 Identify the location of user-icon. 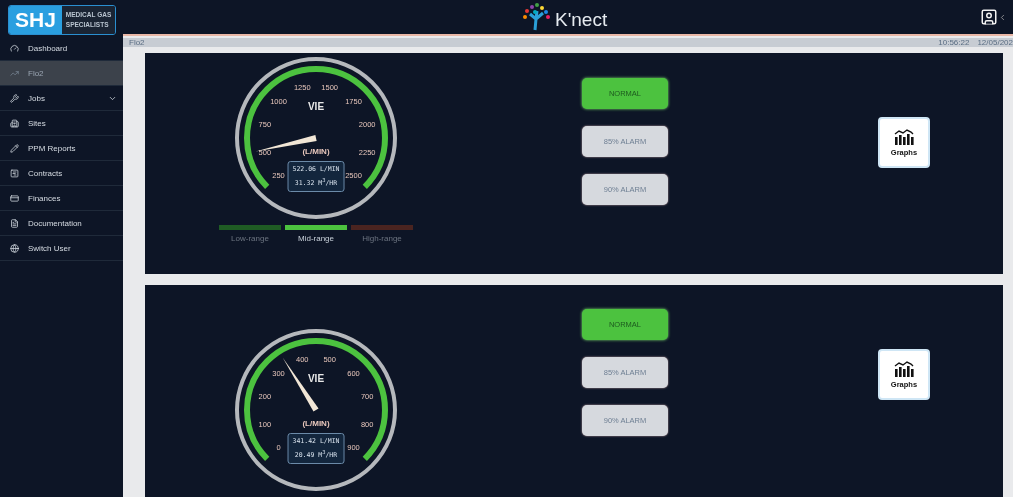
(989, 17).